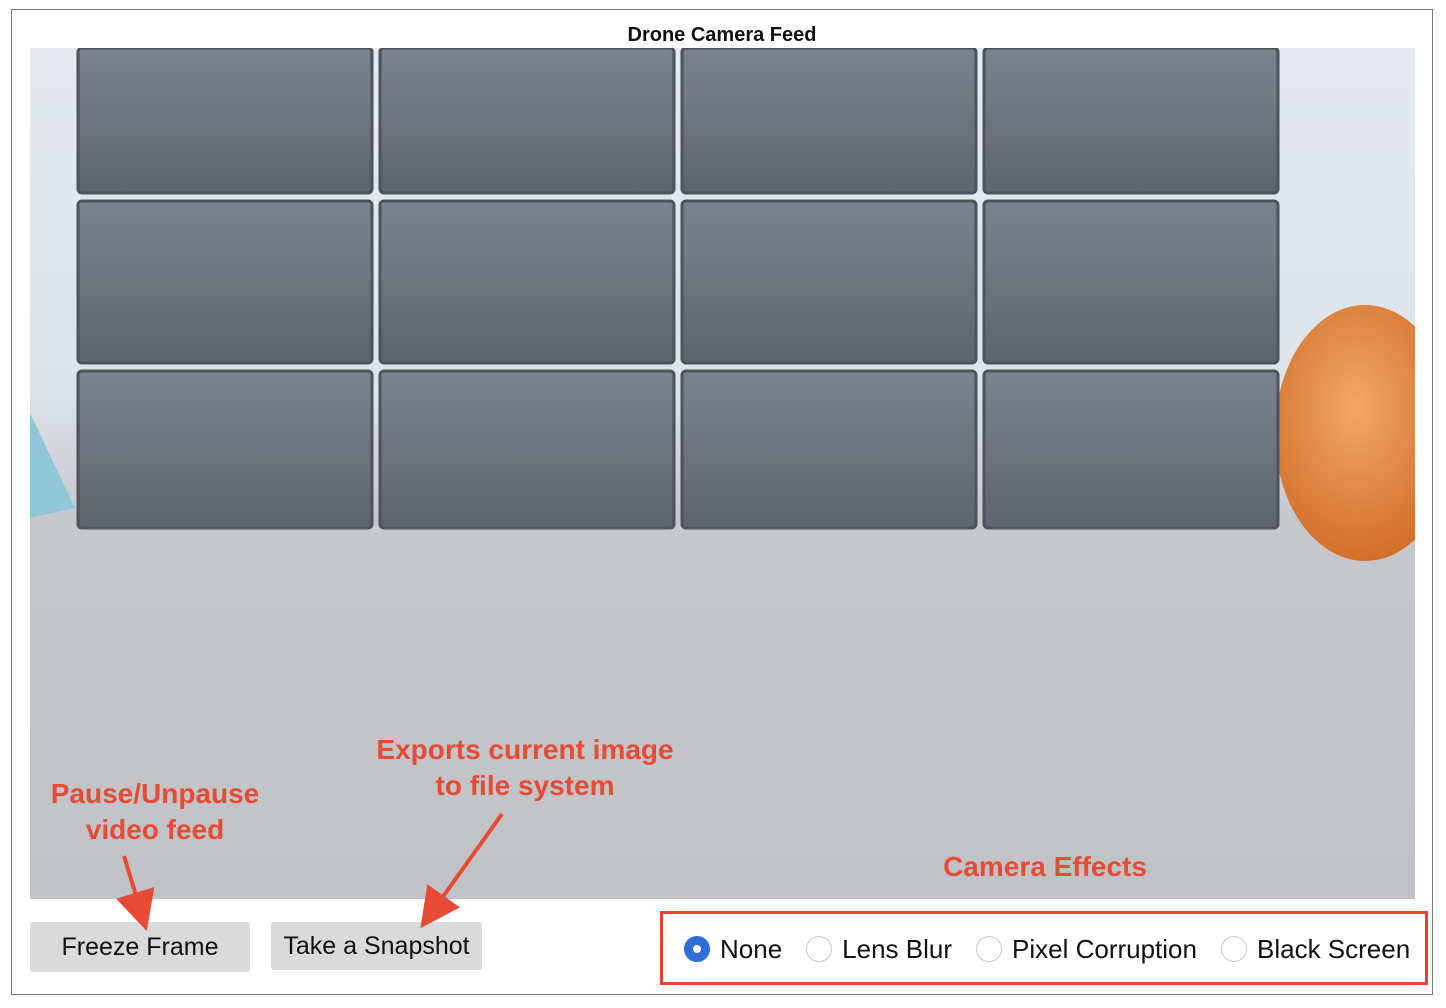 This screenshot has height=1008, width=1446. I want to click on window-title: Drone Camera Feed, so click(722, 35).